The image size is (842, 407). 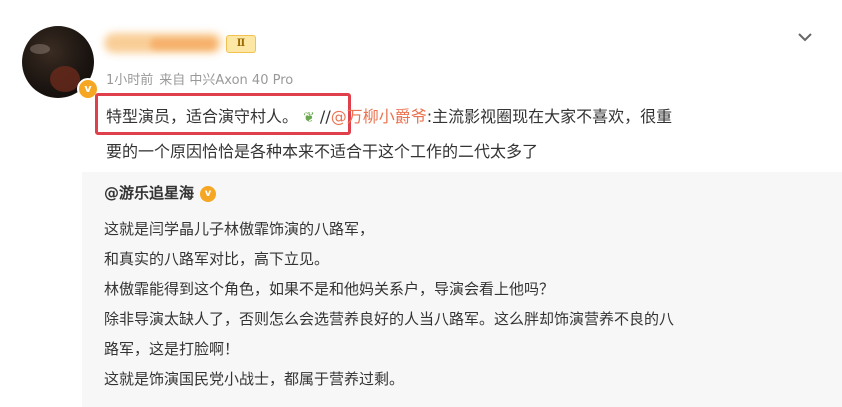 What do you see at coordinates (389, 319) in the screenshot?
I see `retweet-line: 除非导演太缺人了，否则怎么会选营养良好的人当八路军。这么胖却饰演营养不良的八` at bounding box center [389, 319].